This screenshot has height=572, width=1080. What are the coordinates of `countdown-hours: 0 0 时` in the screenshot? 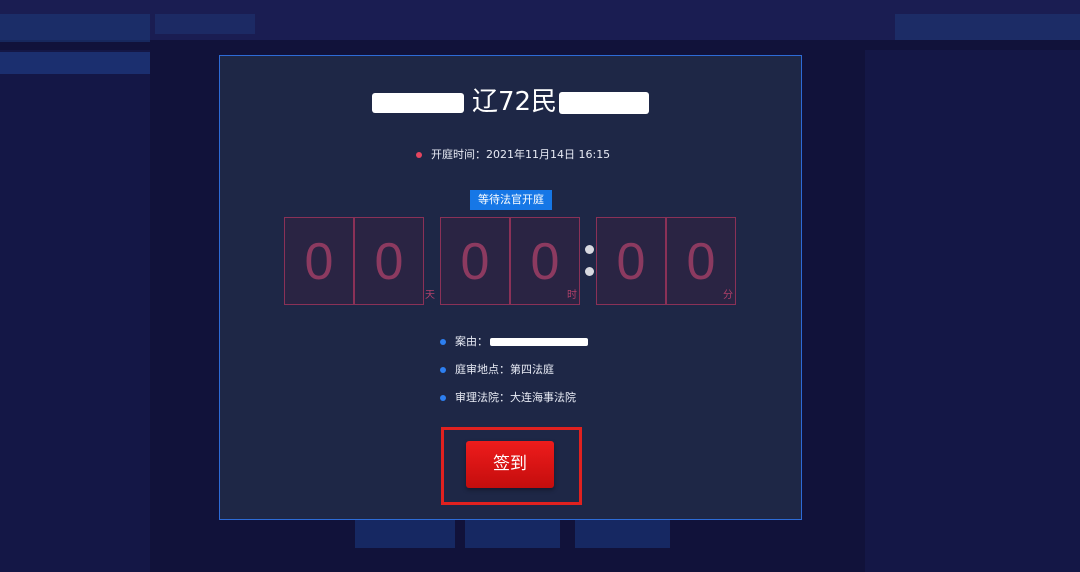 It's located at (510, 261).